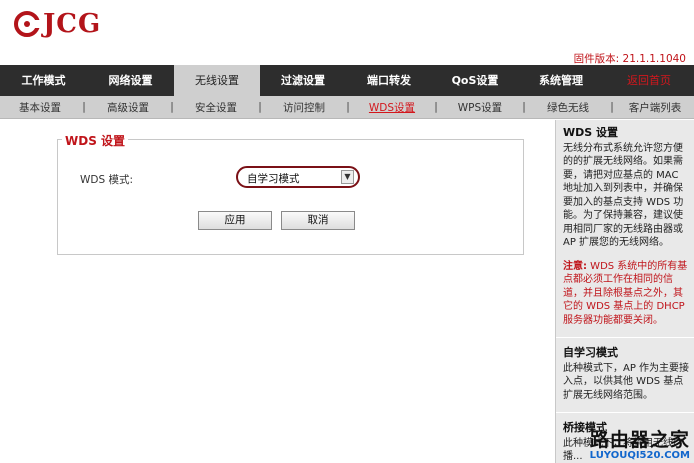 The width and height of the screenshot is (694, 463). What do you see at coordinates (318, 220) in the screenshot?
I see `cancel-button: 取消` at bounding box center [318, 220].